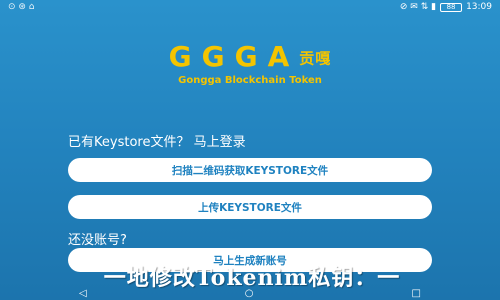  I want to click on logo-subtitle: Gongga Blockchain Token, so click(250, 80).